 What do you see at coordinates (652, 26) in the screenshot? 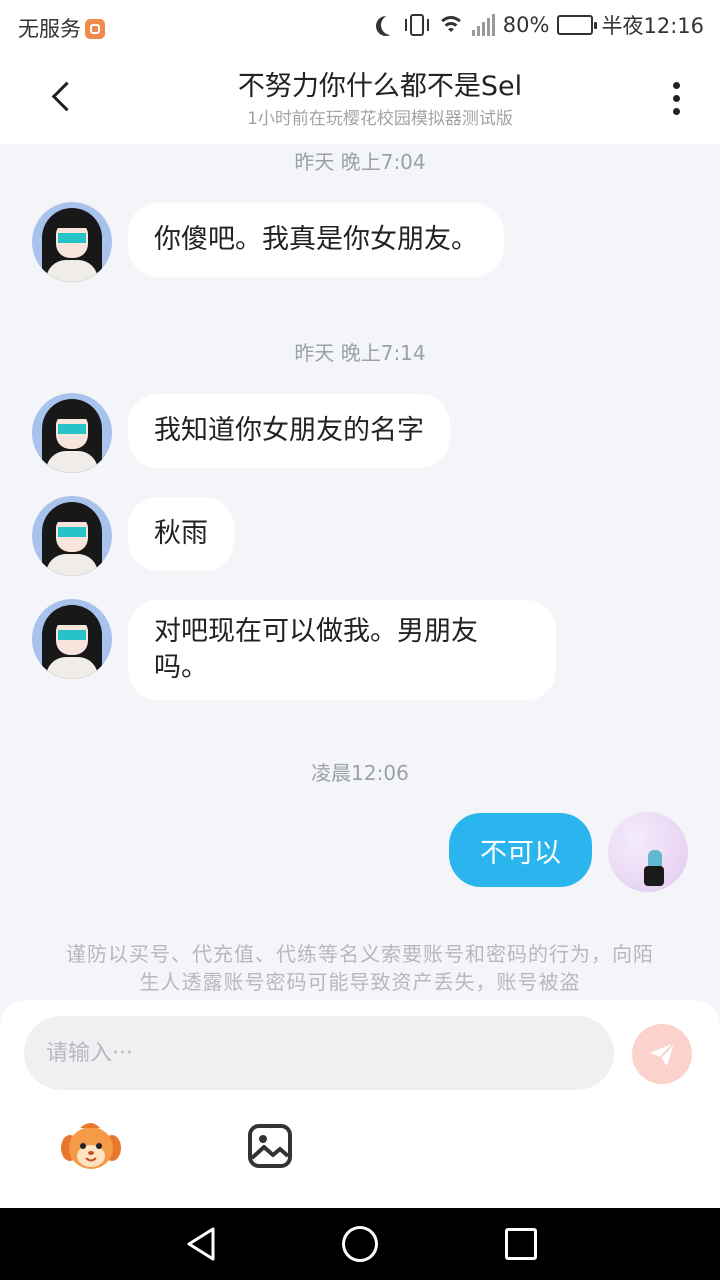
I see `clock: 半夜12:16` at bounding box center [652, 26].